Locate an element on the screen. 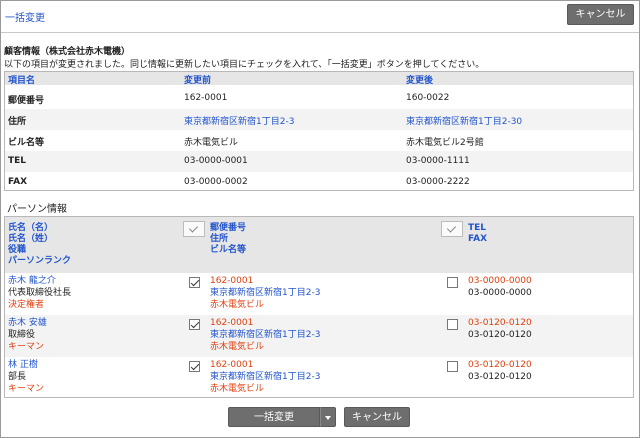  person-fax: 03-0000-0000 is located at coordinates (500, 293).